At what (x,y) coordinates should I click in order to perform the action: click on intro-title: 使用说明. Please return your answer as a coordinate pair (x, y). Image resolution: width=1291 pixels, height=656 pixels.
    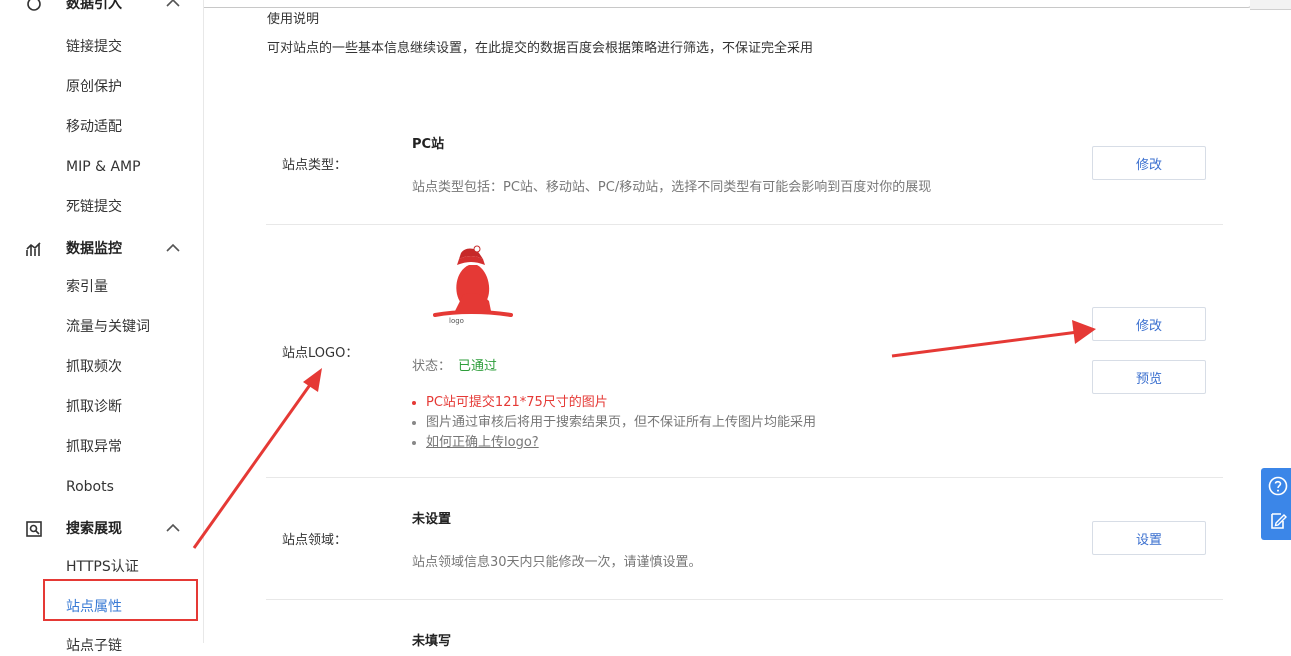
    Looking at the image, I should click on (293, 19).